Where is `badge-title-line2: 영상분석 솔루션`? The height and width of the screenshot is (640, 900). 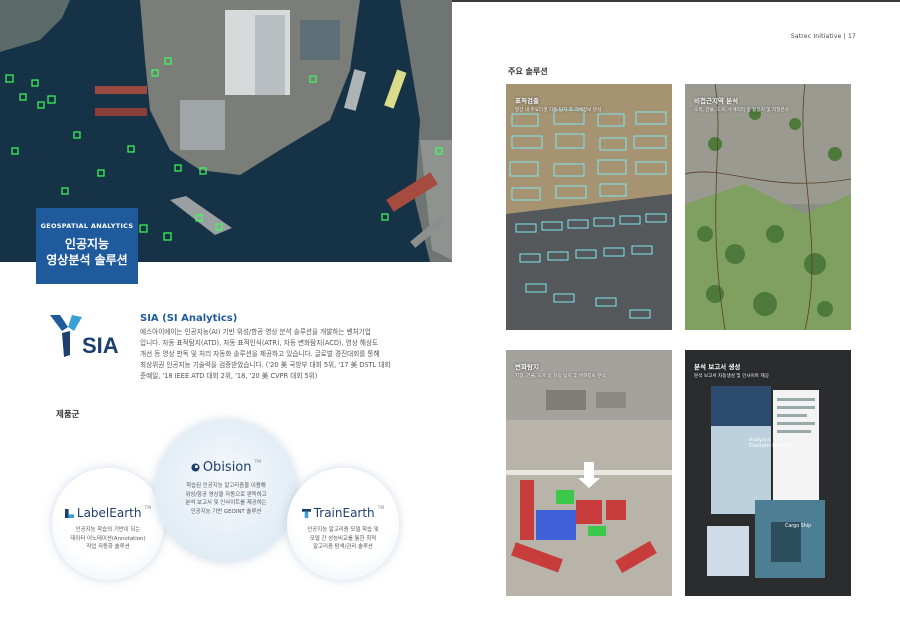
badge-title-line2: 영상분석 솔루션 is located at coordinates (87, 260).